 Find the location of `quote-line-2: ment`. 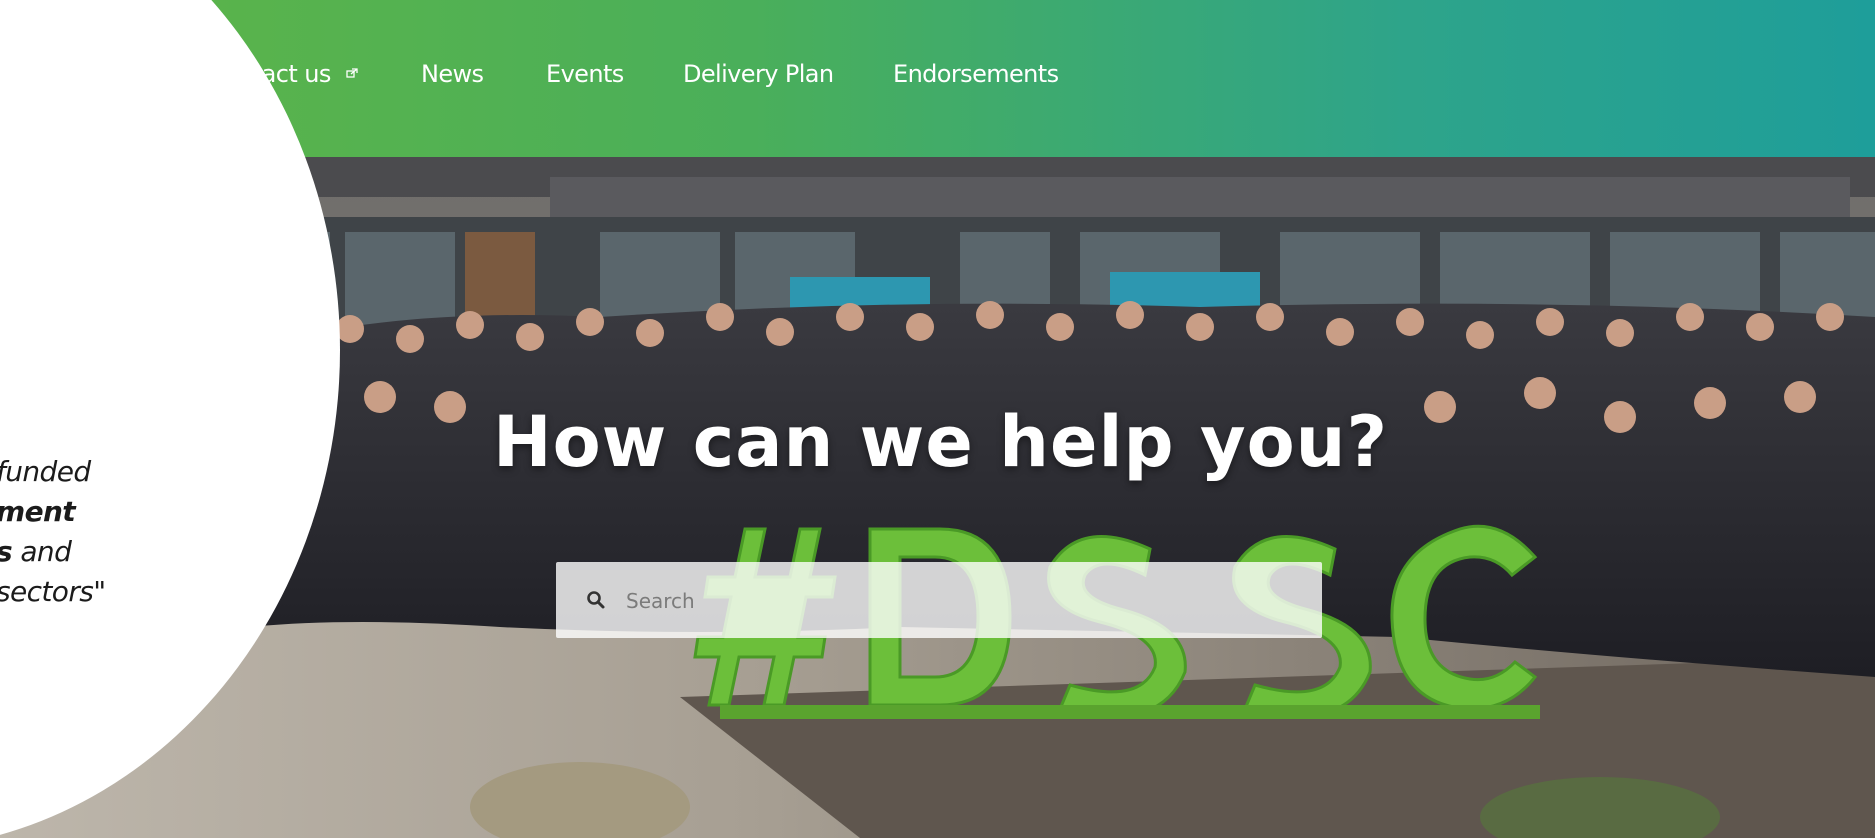

quote-line-2: ment is located at coordinates (38, 511).